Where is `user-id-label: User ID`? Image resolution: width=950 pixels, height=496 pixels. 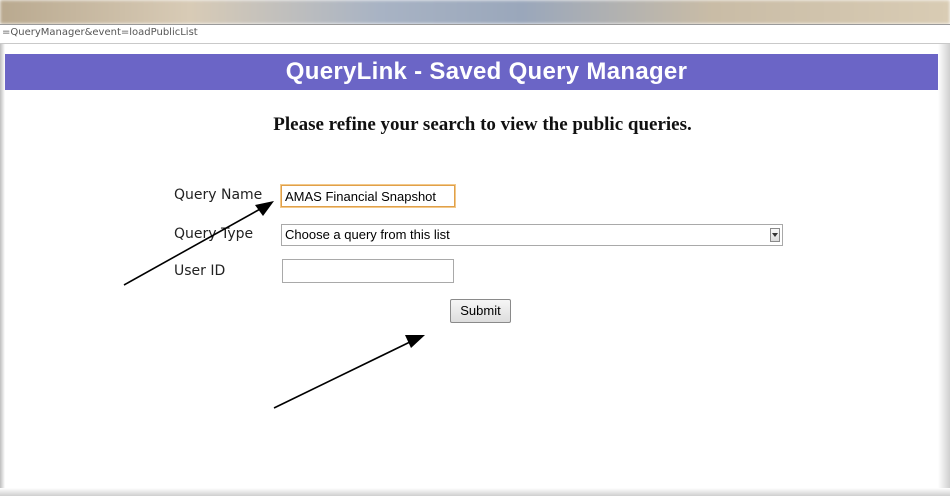 user-id-label: User ID is located at coordinates (200, 271).